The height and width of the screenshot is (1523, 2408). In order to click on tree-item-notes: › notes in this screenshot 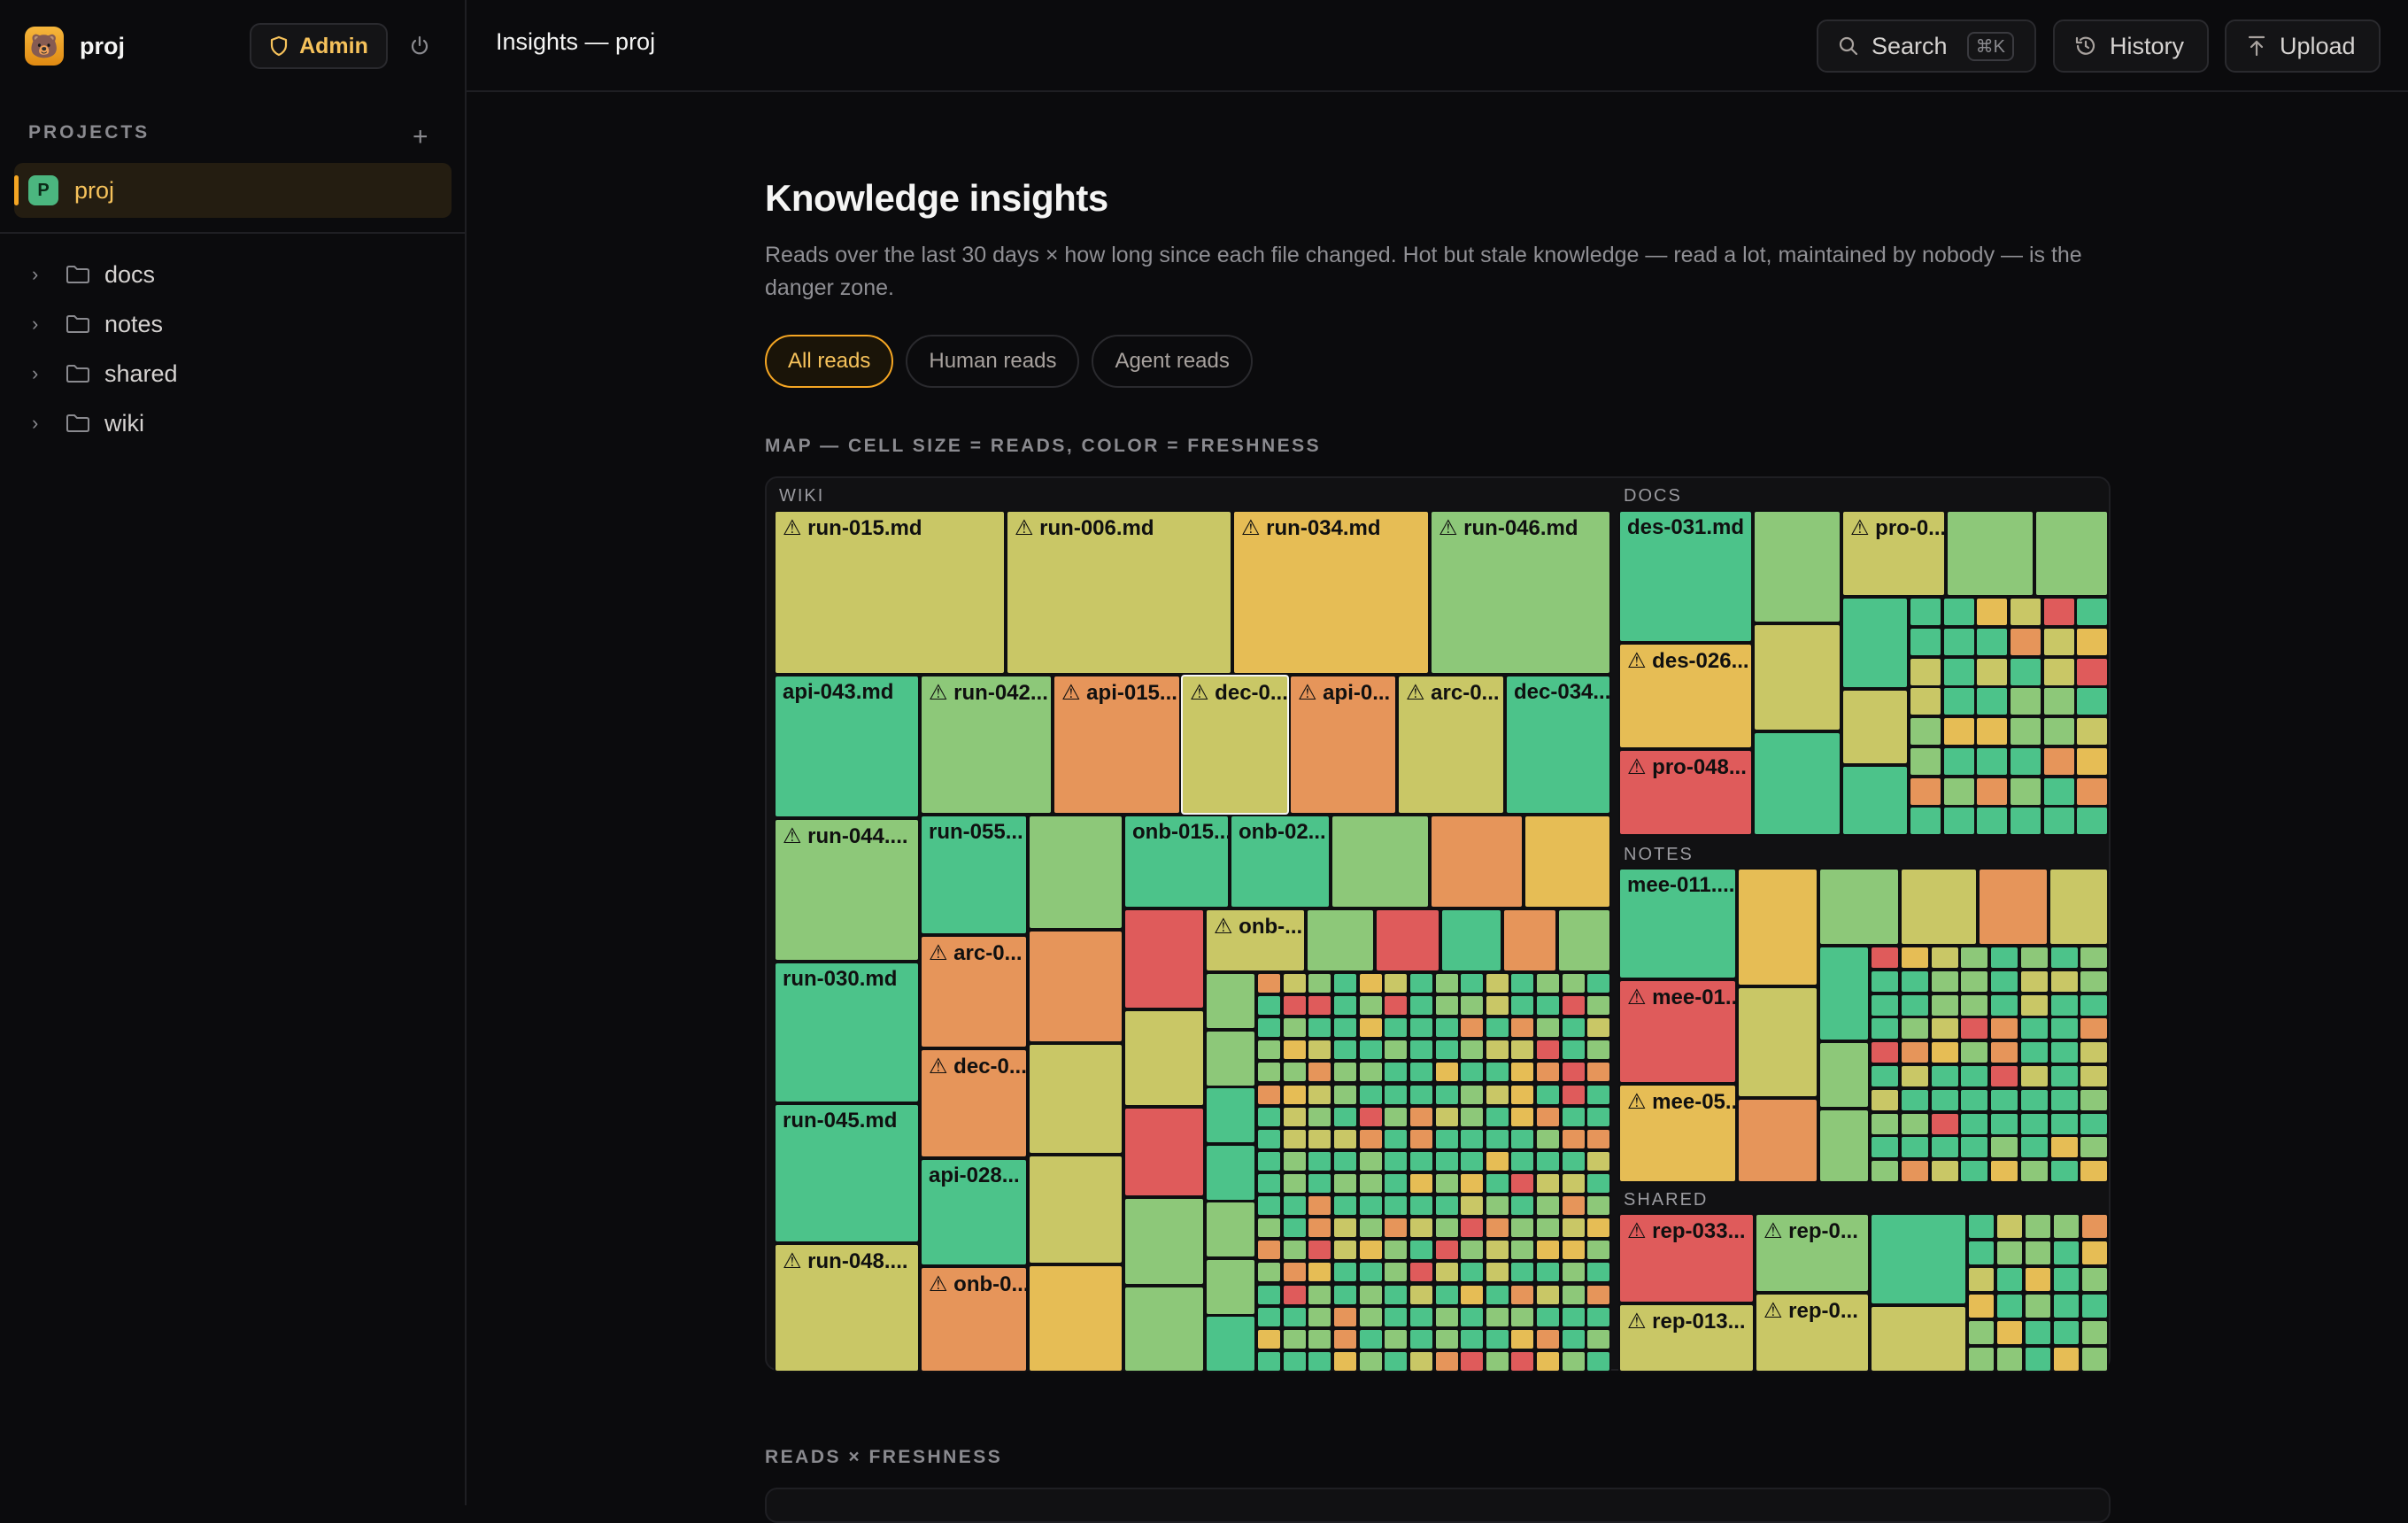, I will do `click(105, 324)`.